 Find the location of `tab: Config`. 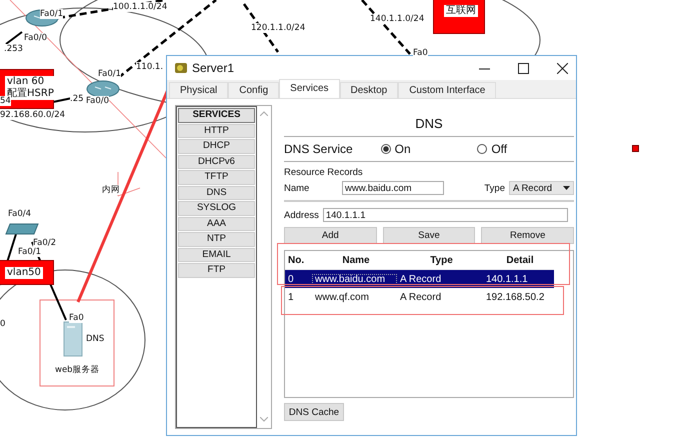

tab: Config is located at coordinates (254, 90).